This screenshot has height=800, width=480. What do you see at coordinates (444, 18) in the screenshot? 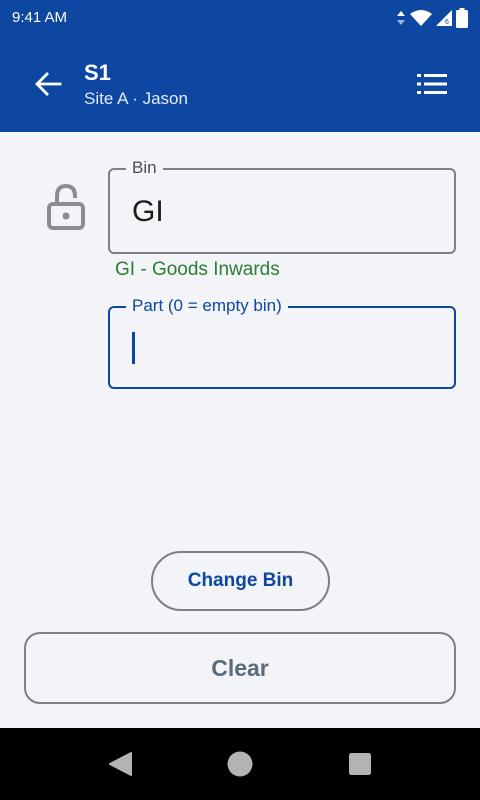
I see `signal-icon: 6` at bounding box center [444, 18].